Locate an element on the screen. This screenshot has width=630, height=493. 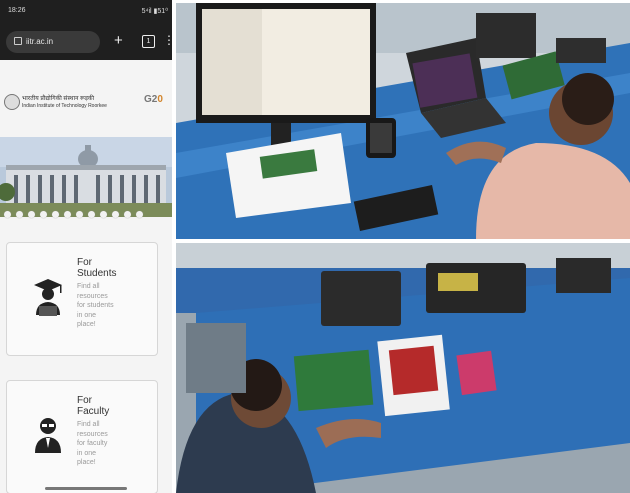
tab-switcher-button: 1 is located at coordinates (148, 41).